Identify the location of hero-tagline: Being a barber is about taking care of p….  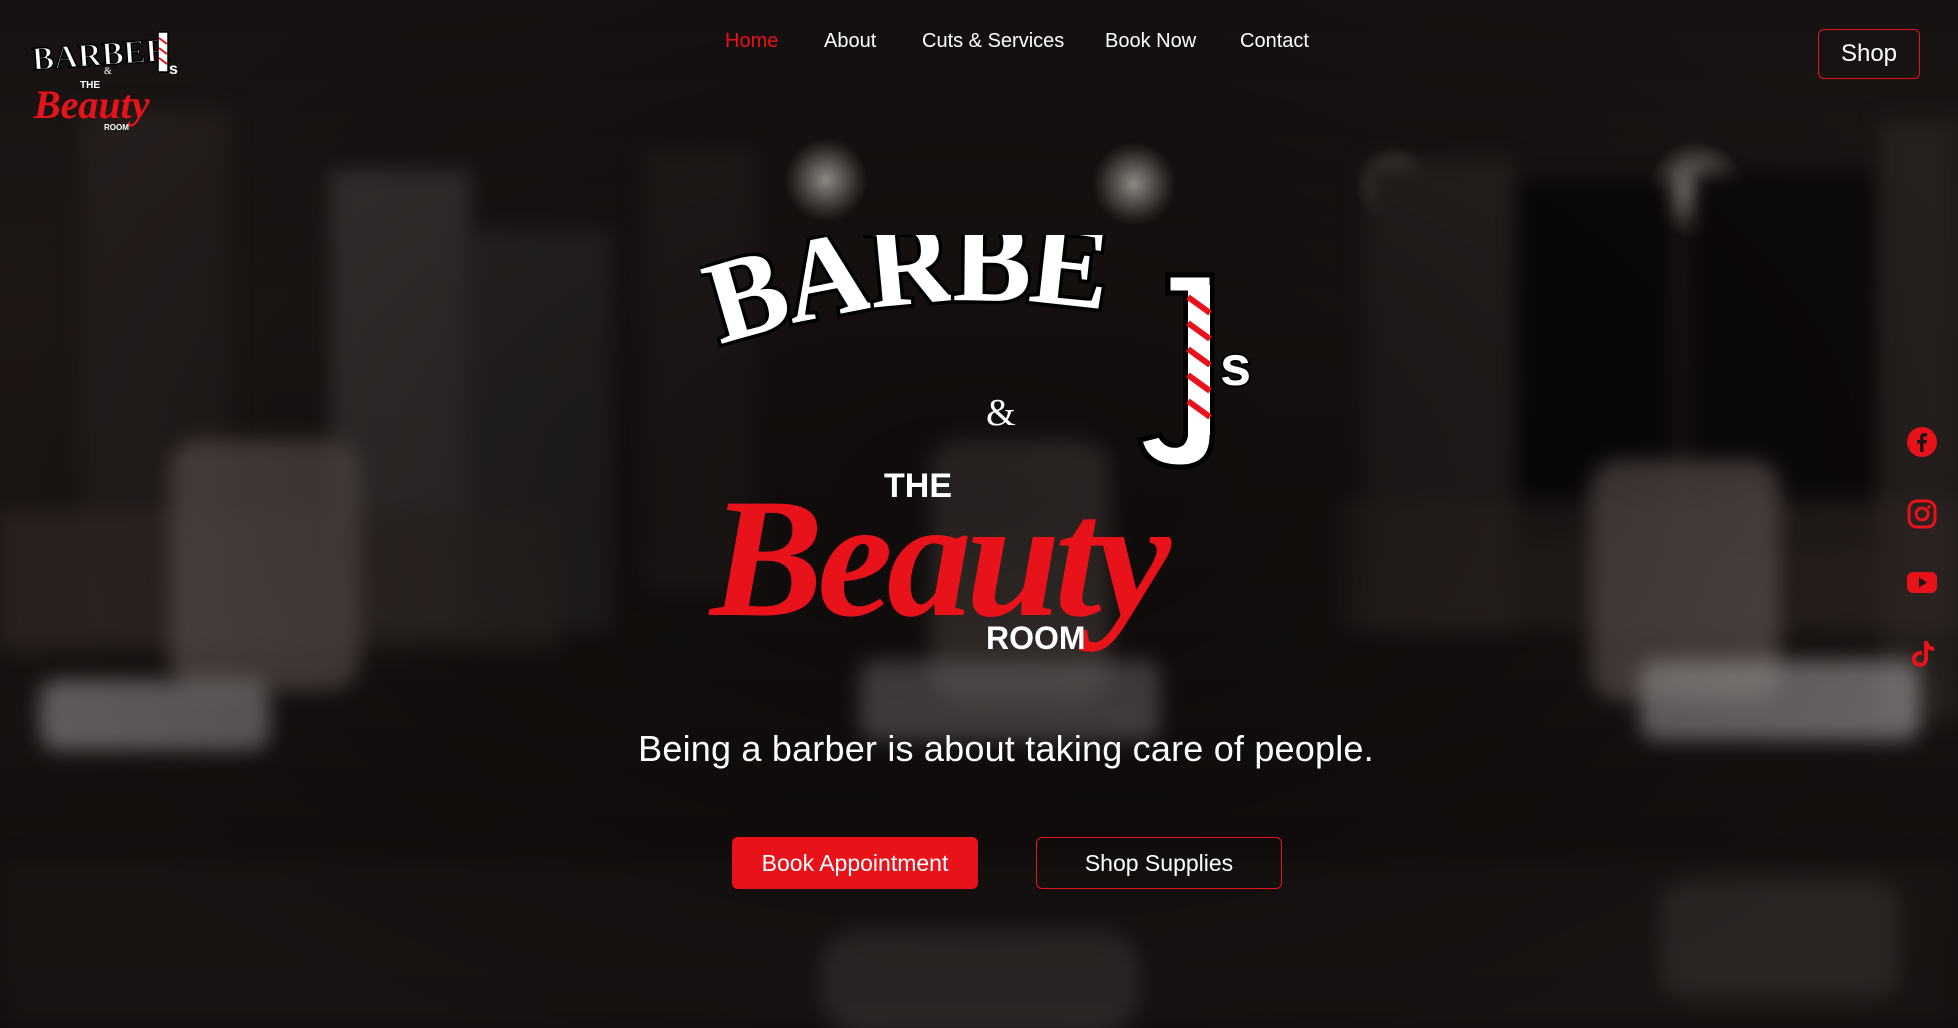
(1006, 748).